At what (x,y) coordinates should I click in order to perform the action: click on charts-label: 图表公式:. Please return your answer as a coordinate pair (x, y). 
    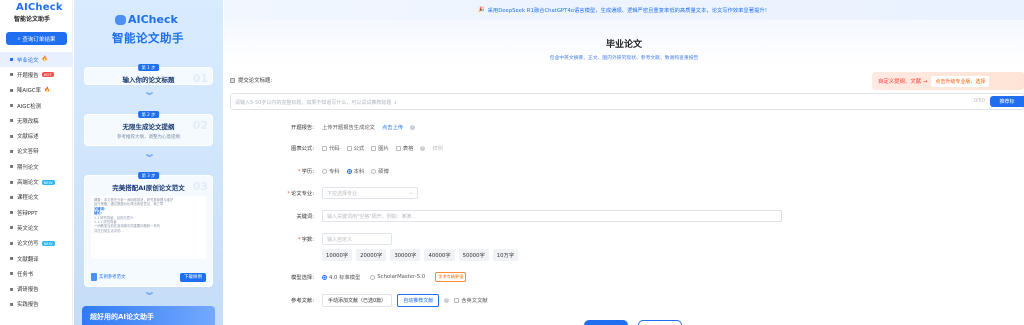
    Looking at the image, I should click on (302, 149).